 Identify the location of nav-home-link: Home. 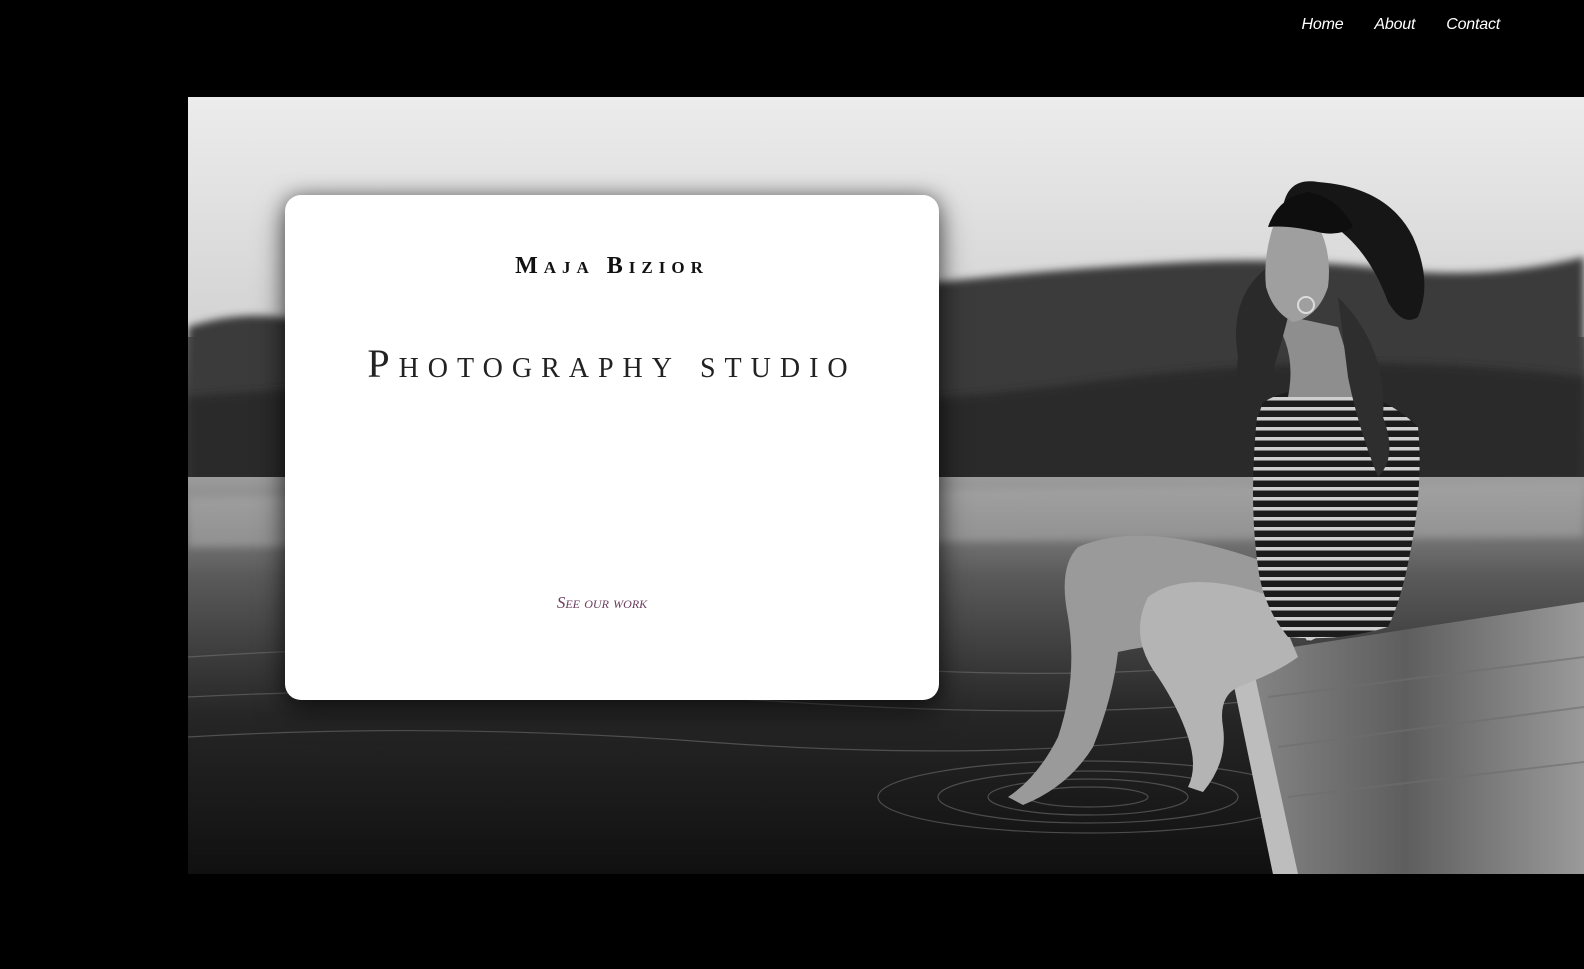
(1323, 25).